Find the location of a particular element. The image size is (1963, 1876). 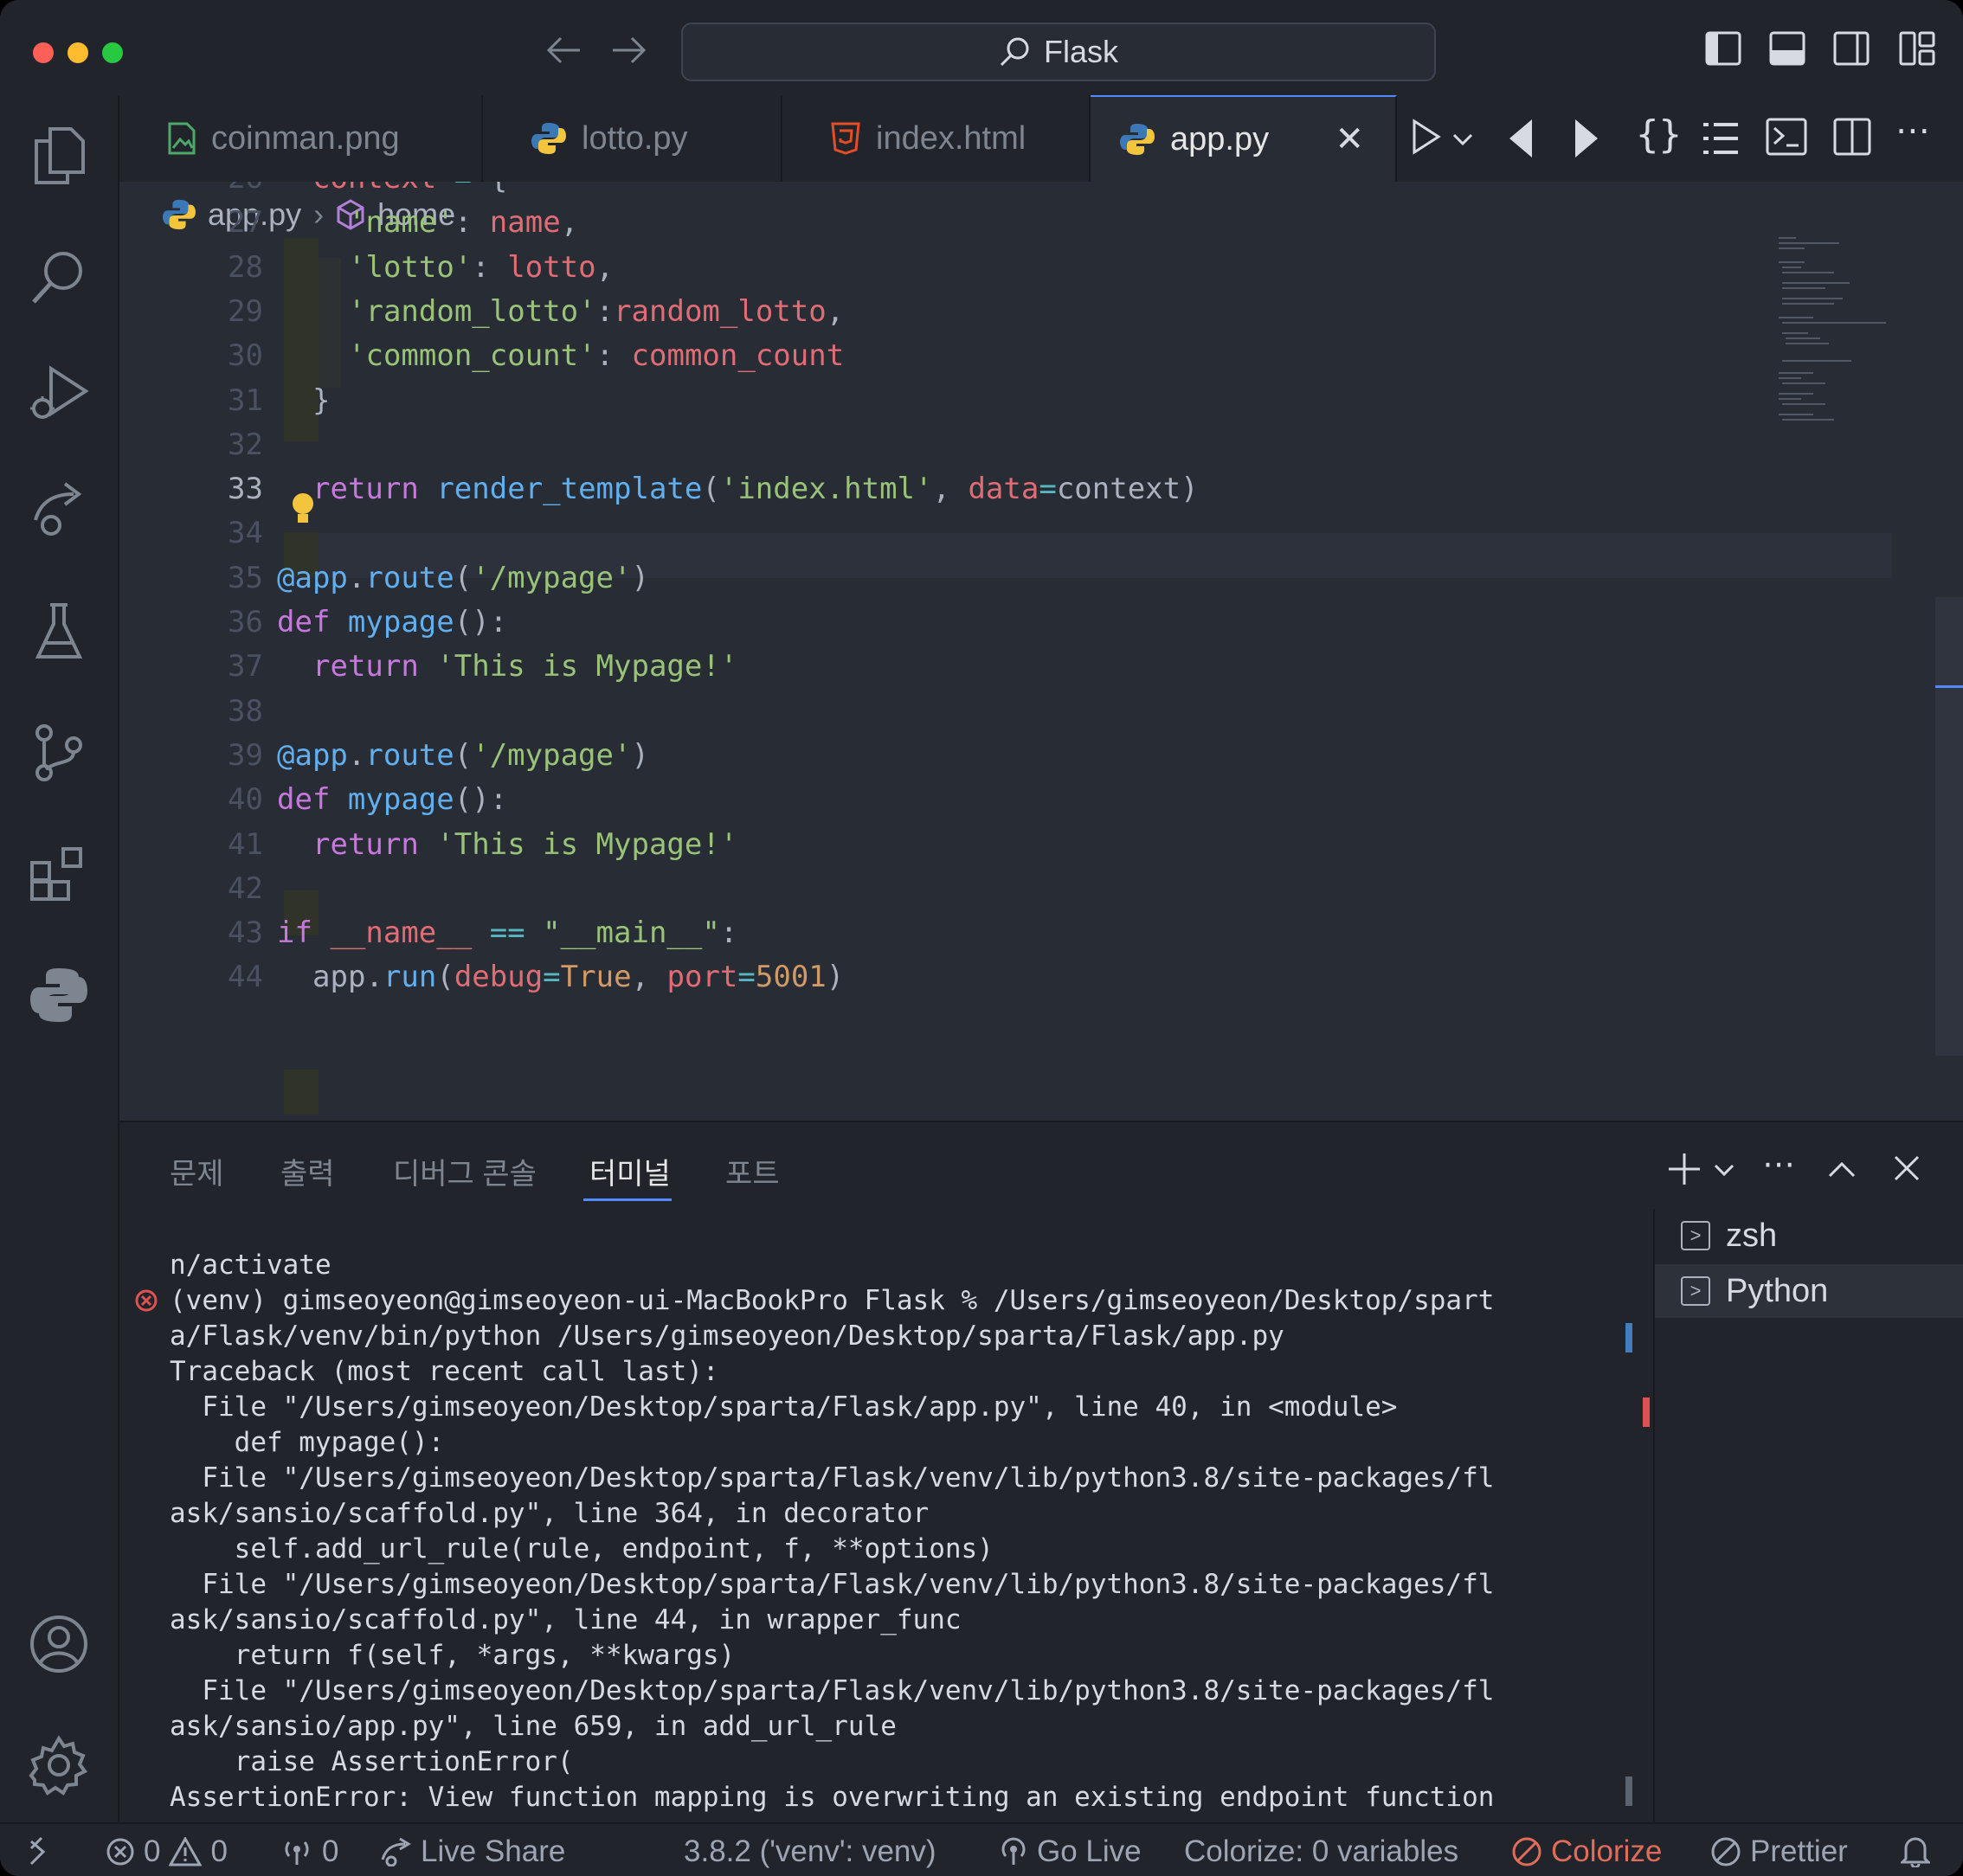

code-line: 39 @app.route('/mypage') is located at coordinates (985, 755).